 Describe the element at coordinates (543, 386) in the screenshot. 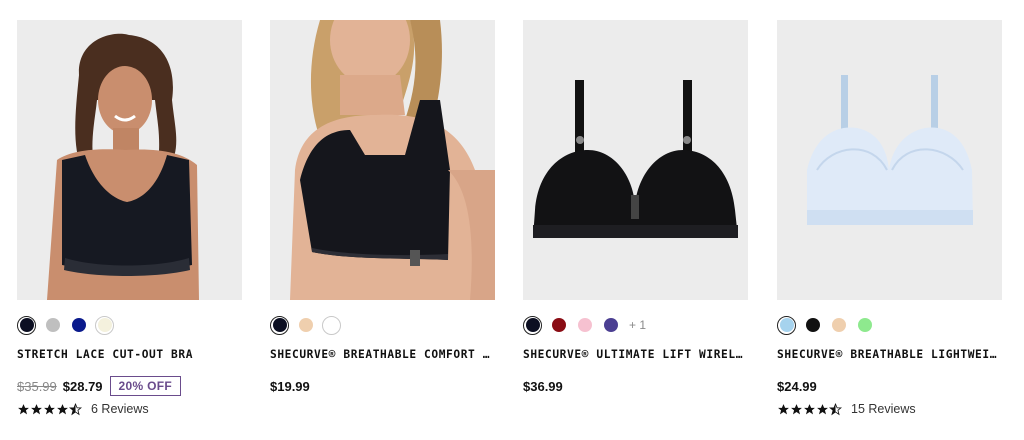

I see `price: $36.99` at that location.